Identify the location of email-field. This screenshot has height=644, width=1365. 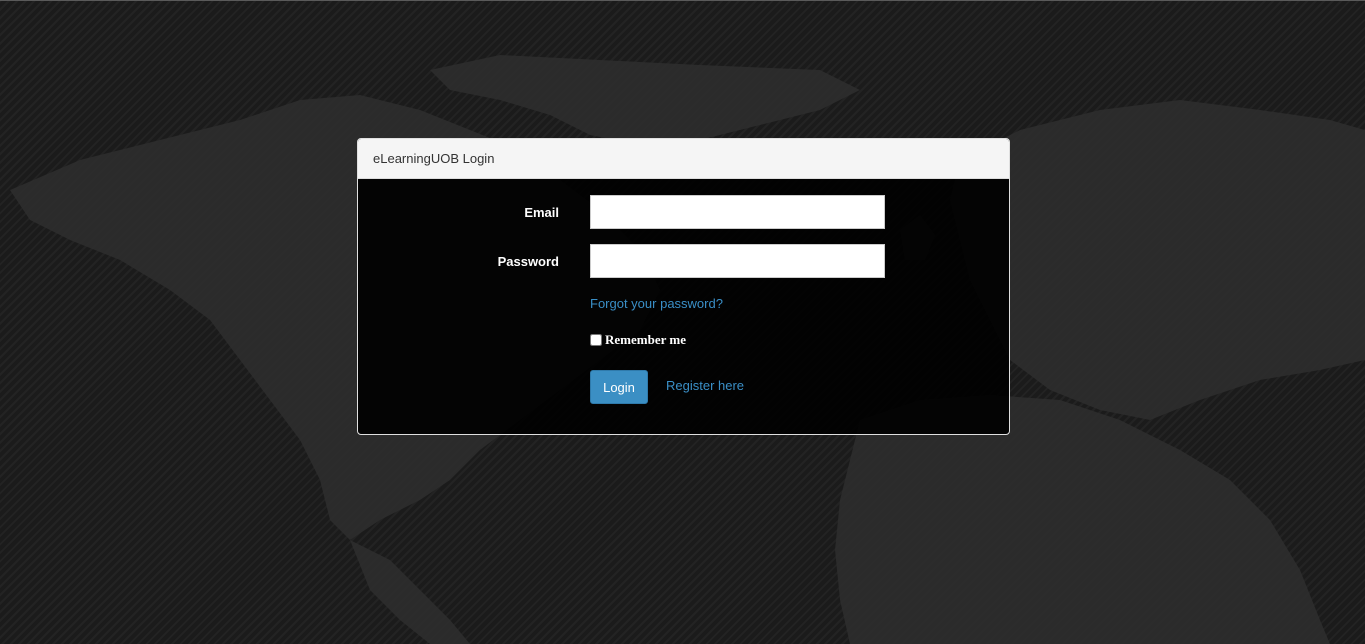
(737, 212).